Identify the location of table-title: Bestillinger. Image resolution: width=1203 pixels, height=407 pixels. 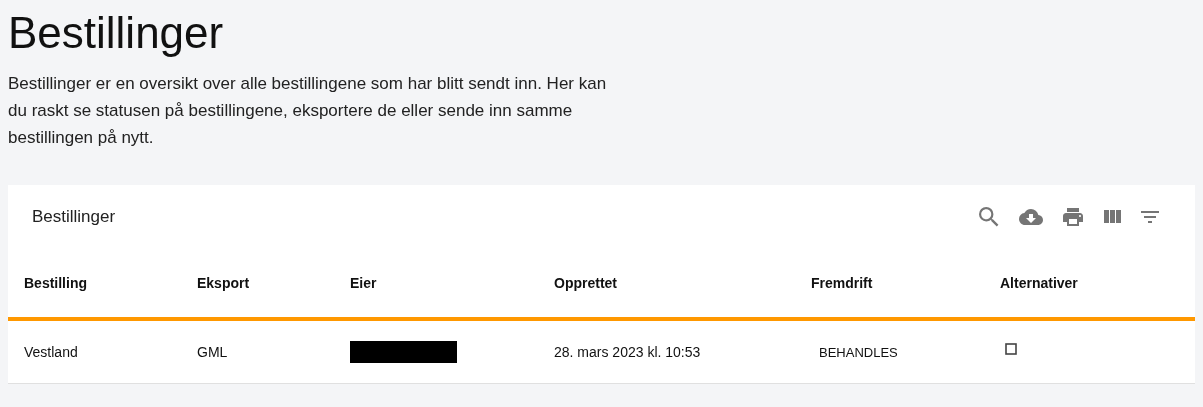
(74, 217).